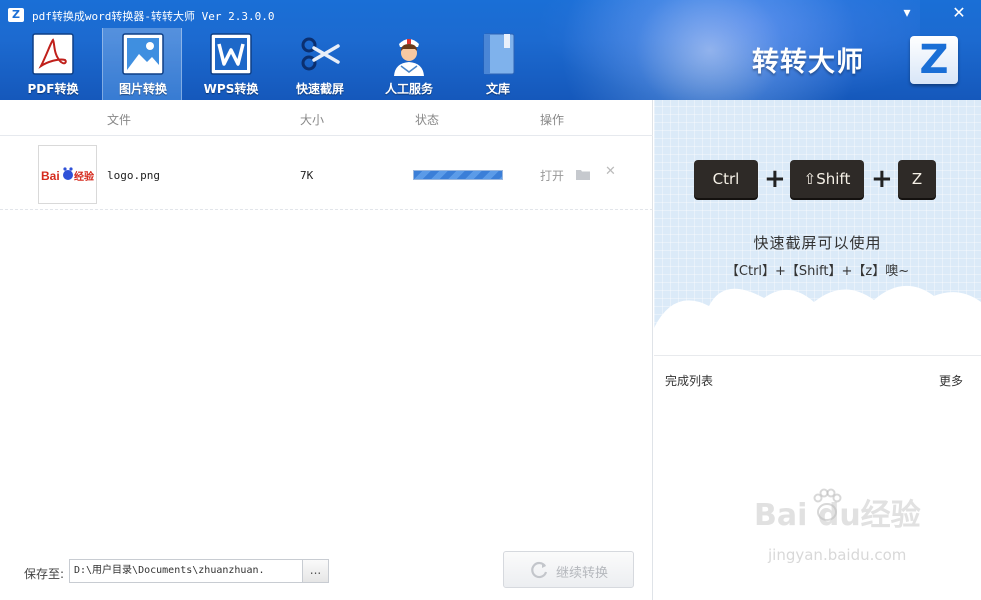 This screenshot has width=981, height=600. What do you see at coordinates (409, 57) in the screenshot?
I see `nurse-icon` at bounding box center [409, 57].